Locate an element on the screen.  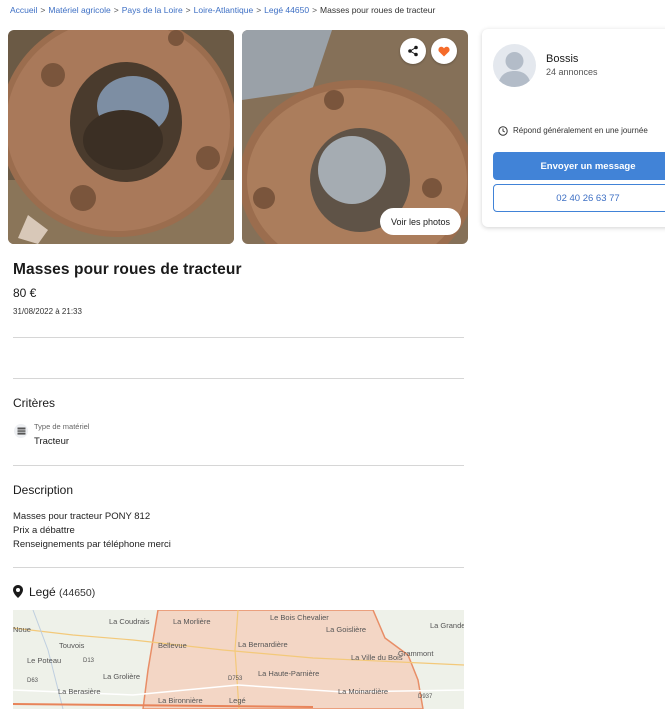
map-label: Le Bois Chevalier is located at coordinates (299, 617).